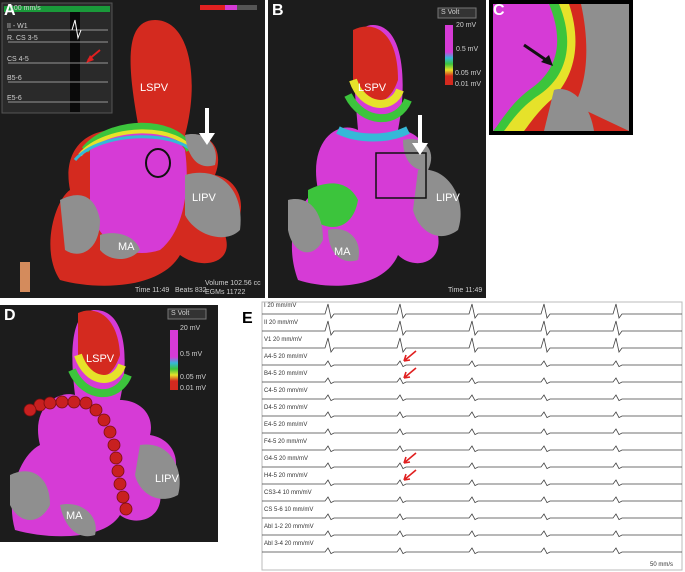 Image resolution: width=685 pixels, height=572 pixels. Describe the element at coordinates (14, 98) in the screenshot. I see `ecg-lead: E5-6` at that location.